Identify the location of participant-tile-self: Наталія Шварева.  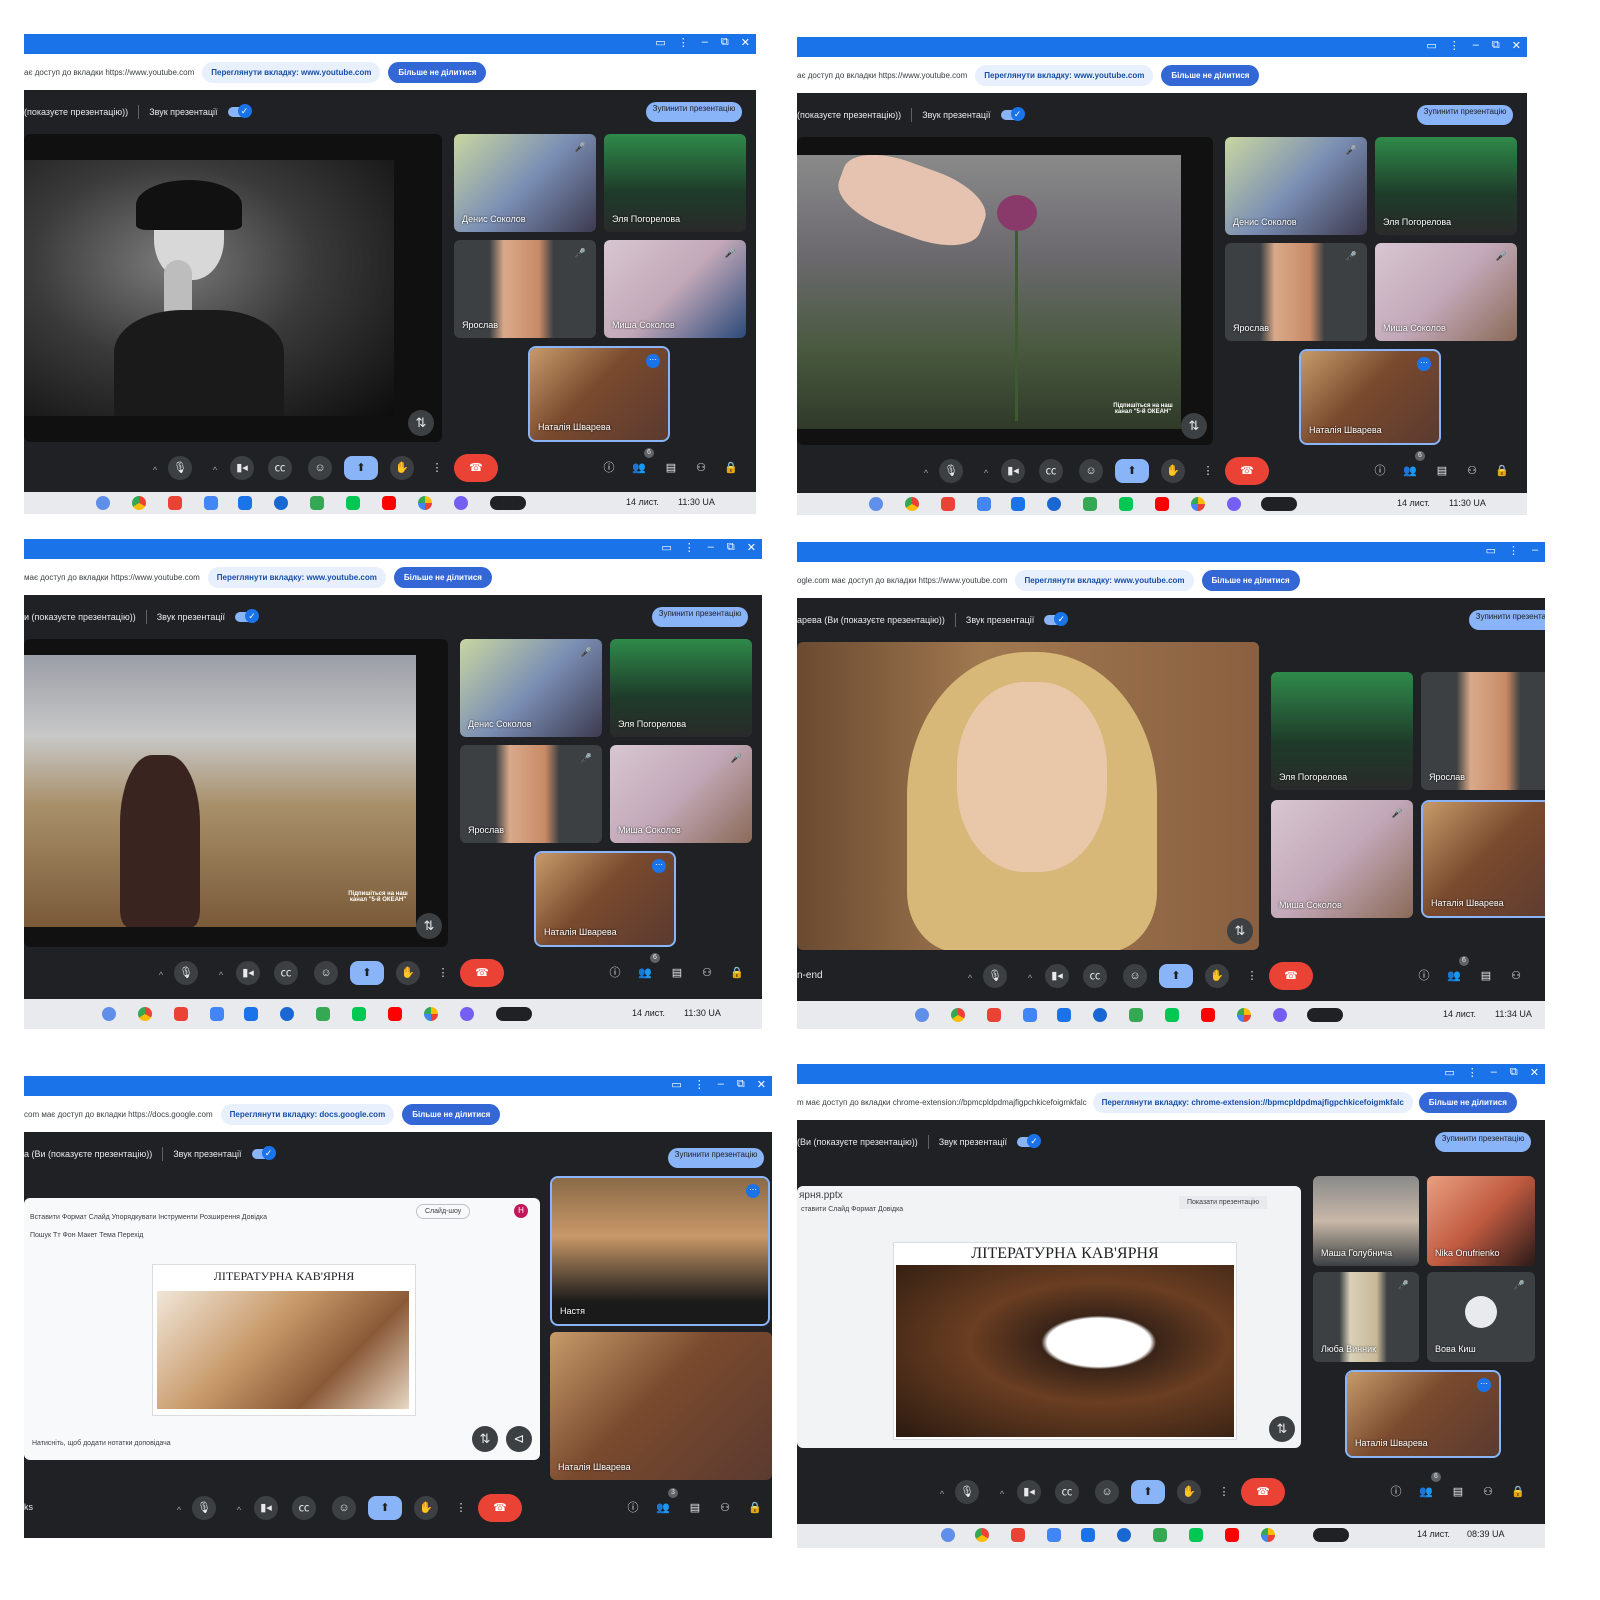
(1483, 859).